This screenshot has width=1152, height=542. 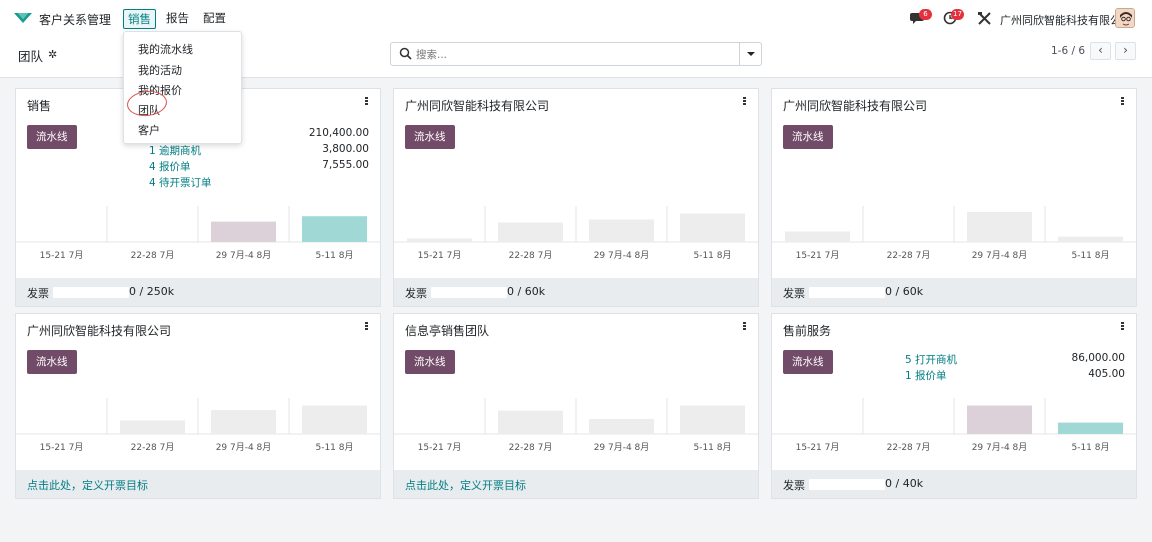 I want to click on menu-report: 报告, so click(x=177, y=18).